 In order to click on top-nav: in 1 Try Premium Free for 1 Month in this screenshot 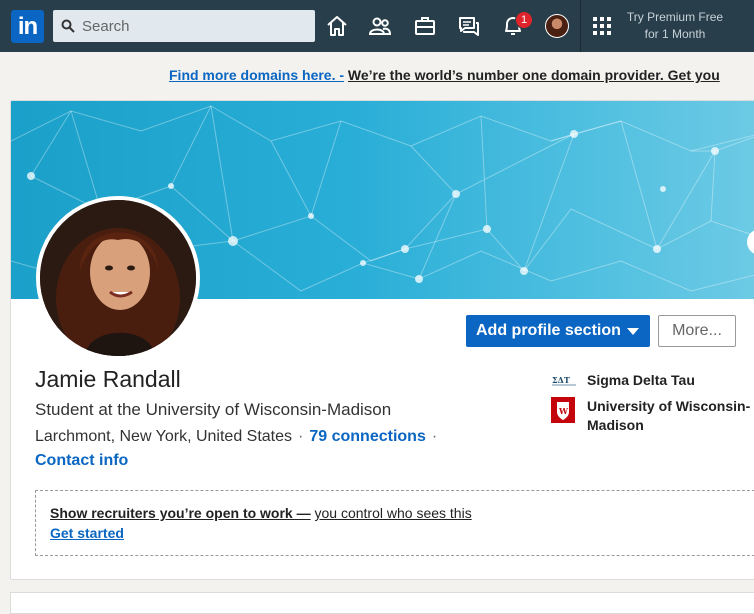, I will do `click(377, 26)`.